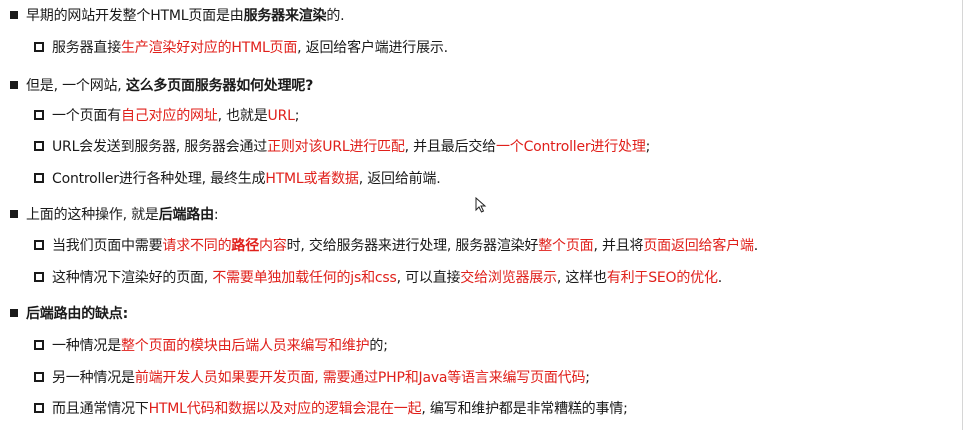 The width and height of the screenshot is (970, 430). Describe the element at coordinates (86, 346) in the screenshot. I see `text-segment: 一种情况是` at that location.